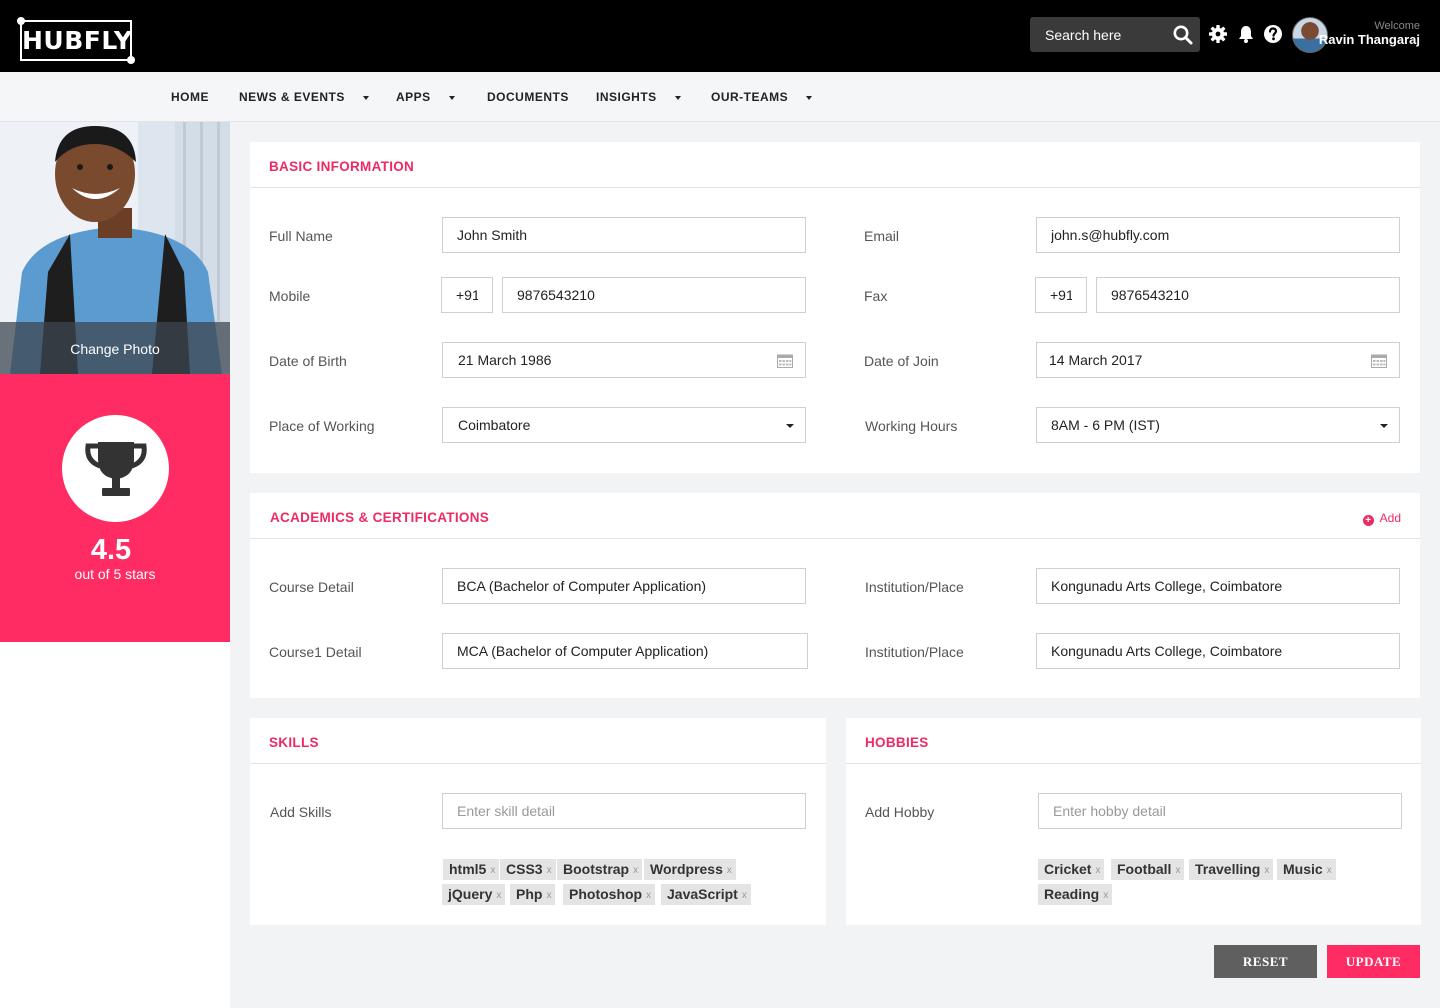 The width and height of the screenshot is (1440, 1008). I want to click on date-of-join-picker: 14 March 2017, so click(1218, 360).